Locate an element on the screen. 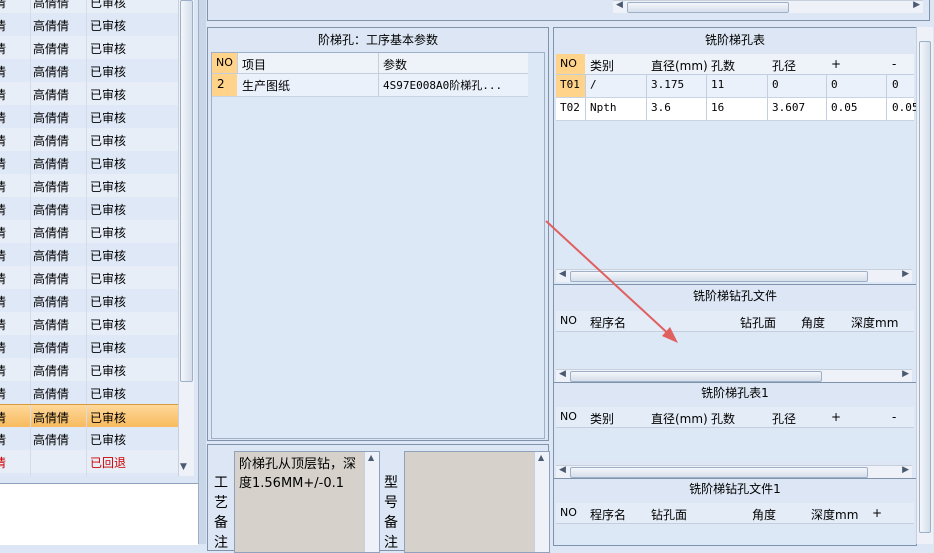  mill-table-1-hscrollbar: ◀ ▶ is located at coordinates (734, 471).